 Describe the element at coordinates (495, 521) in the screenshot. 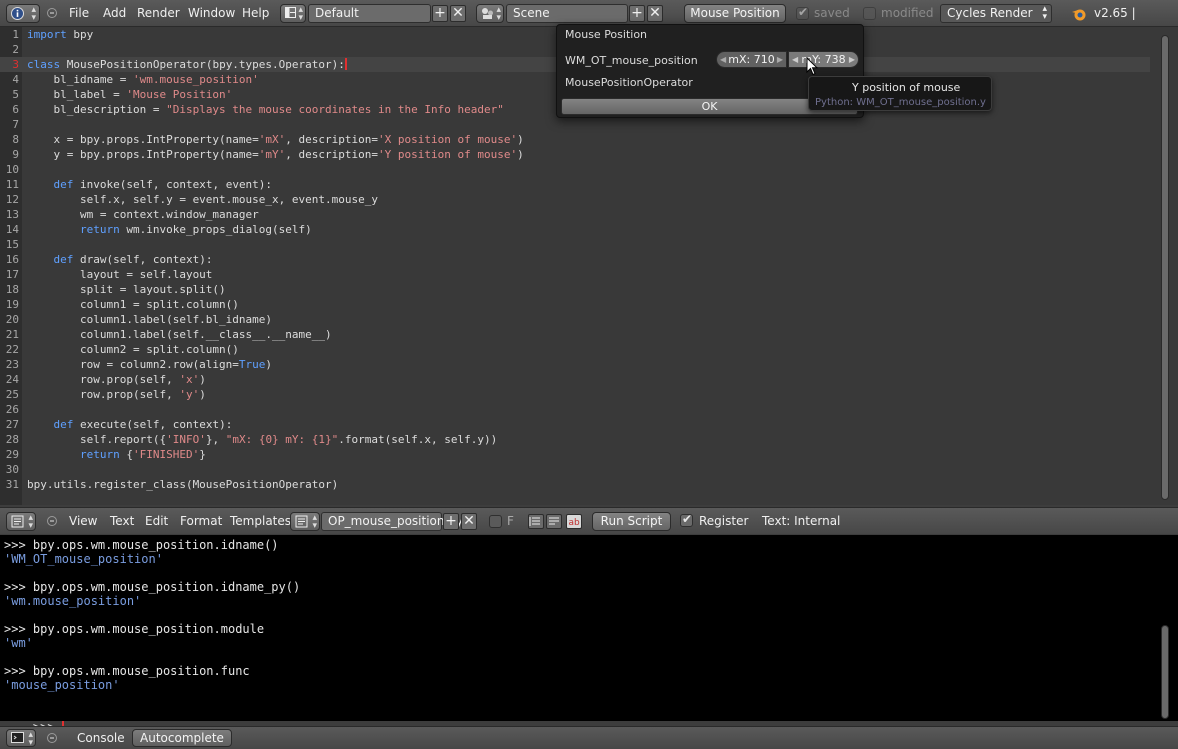

I see `fake-user-checkbox` at that location.